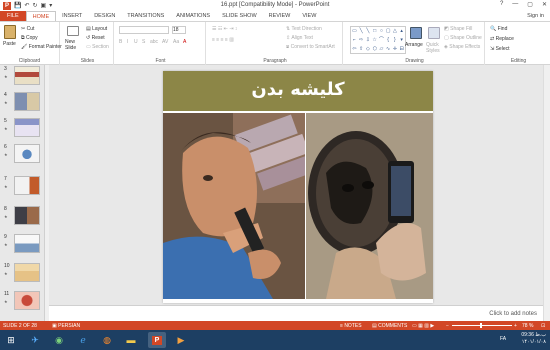 The width and height of the screenshot is (550, 350). Describe the element at coordinates (501, 4) in the screenshot. I see `help-button: ?` at that location.